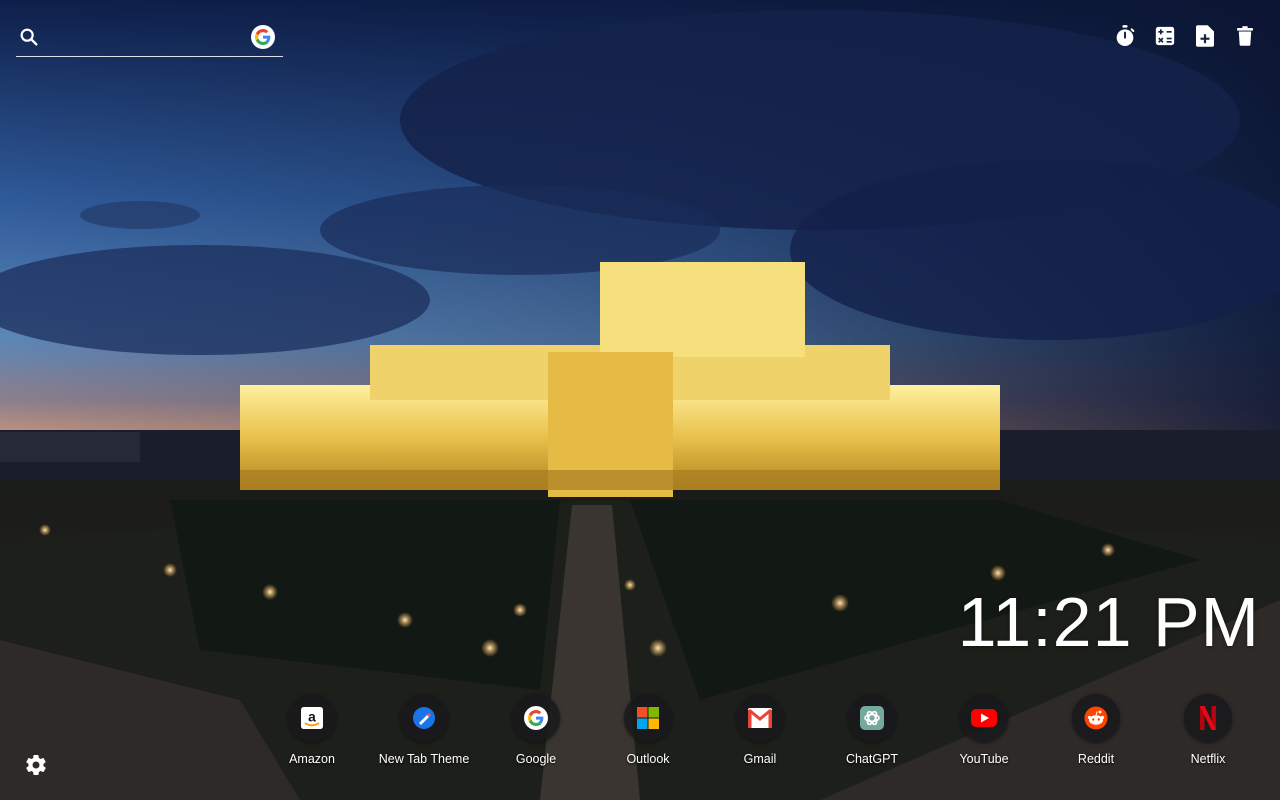  I want to click on stopwatch-icon, so click(1125, 36).